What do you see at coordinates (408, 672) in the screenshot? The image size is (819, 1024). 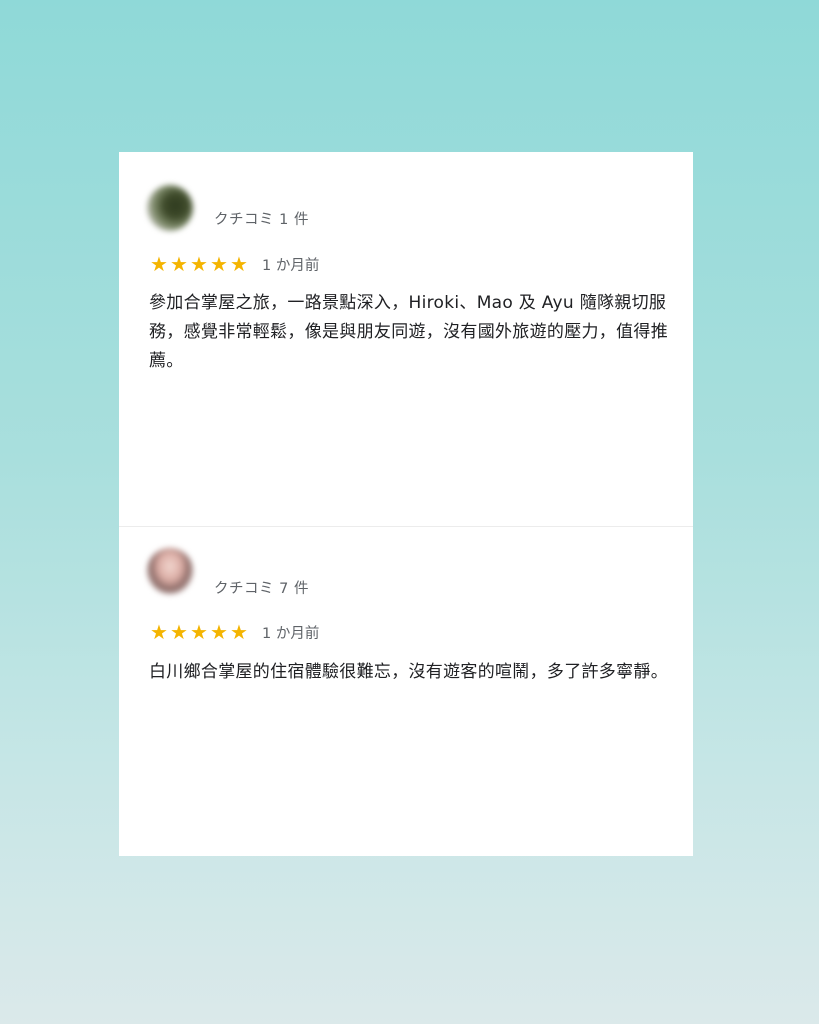 I see `review-text: 白川鄉合掌屋的住宿體驗很難忘，沒有遊客的喧鬧，多了許多寧靜。` at bounding box center [408, 672].